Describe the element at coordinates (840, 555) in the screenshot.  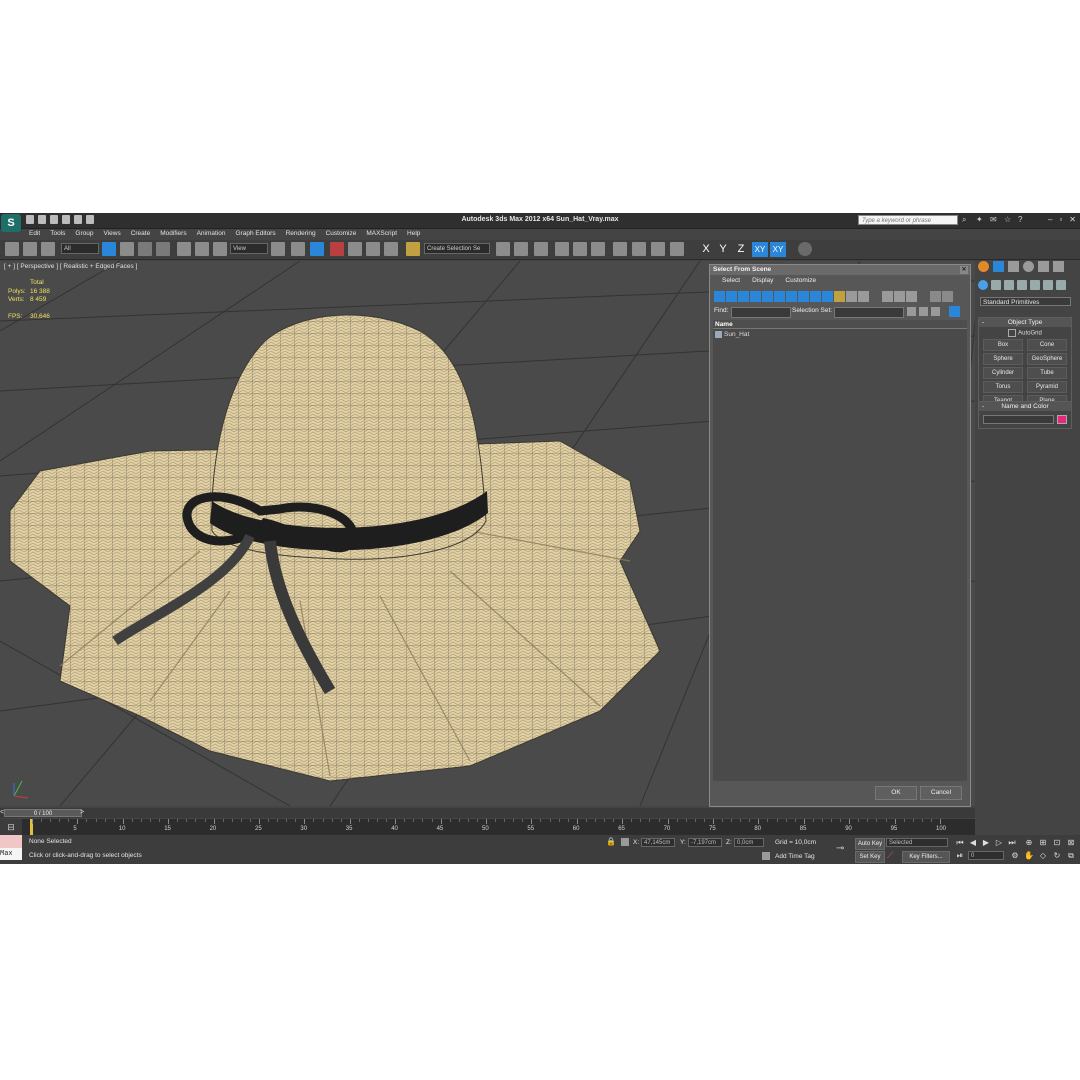
I see `scene-object-list: Sun_Hat` at that location.